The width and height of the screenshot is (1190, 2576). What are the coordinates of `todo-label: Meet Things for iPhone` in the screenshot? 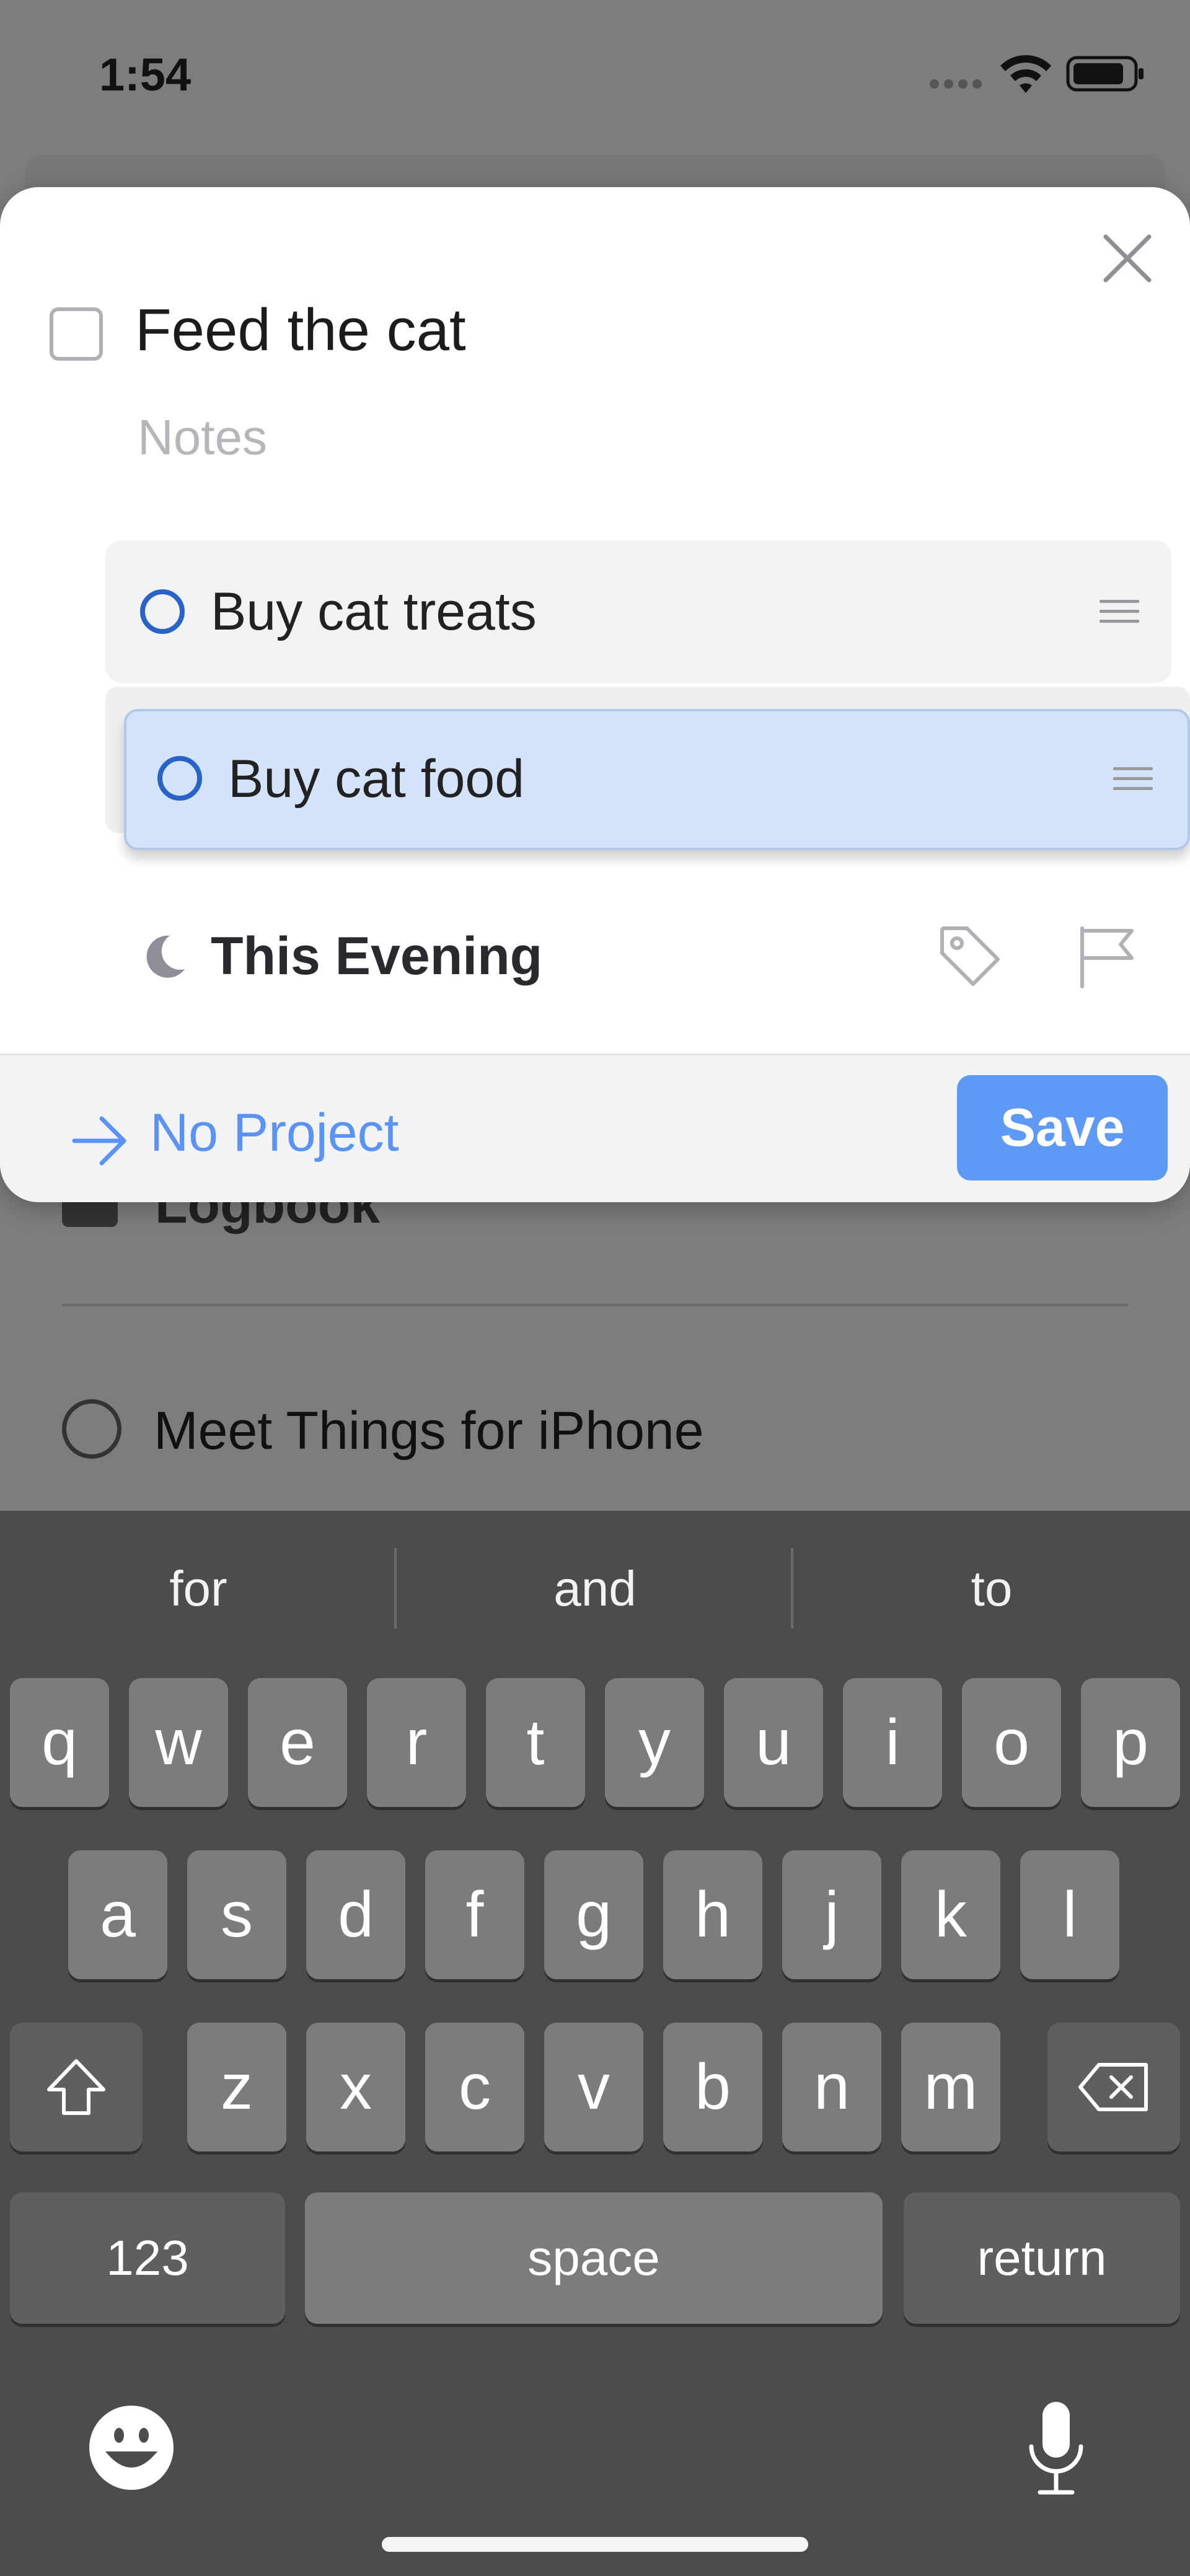 It's located at (429, 1431).